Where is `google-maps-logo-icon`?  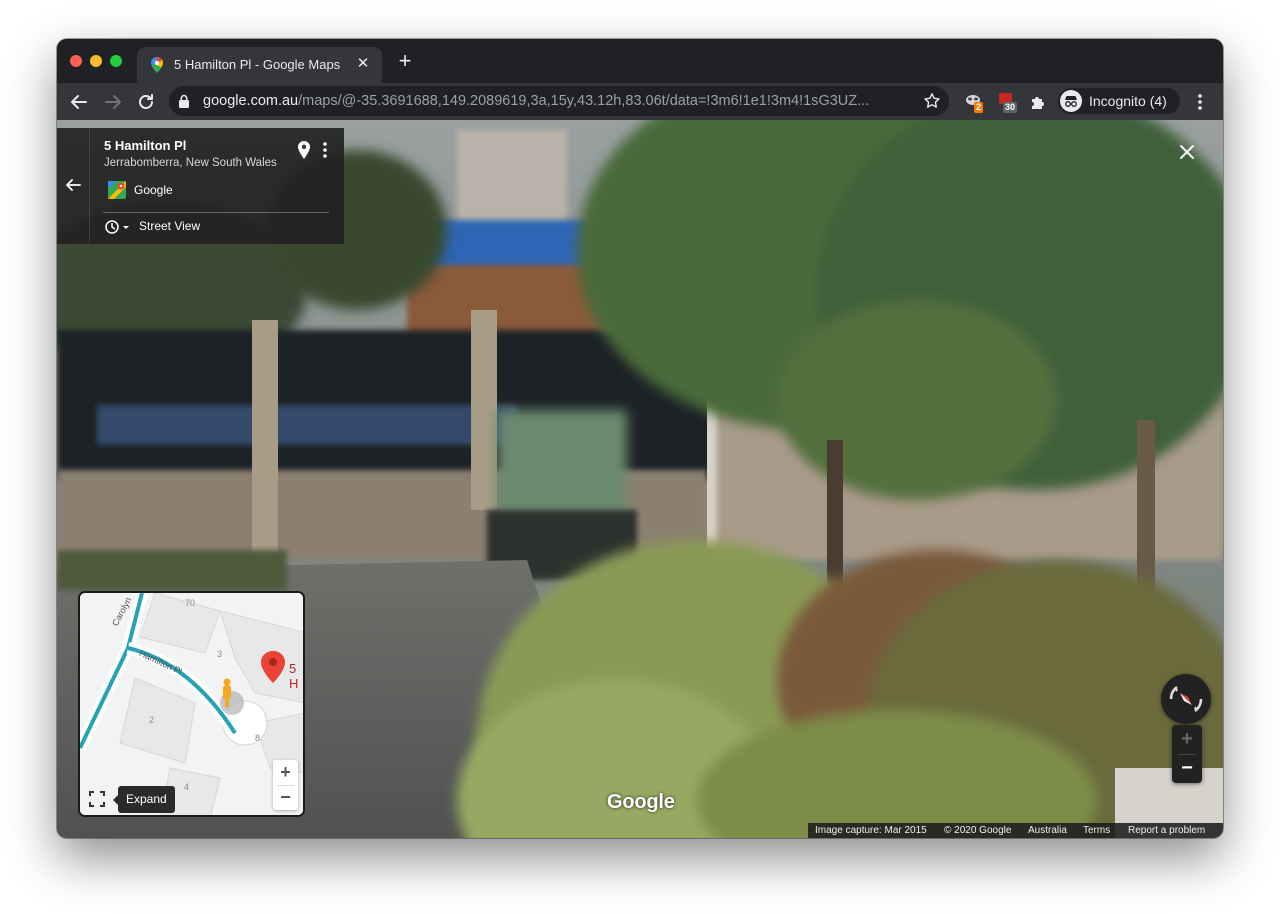 google-maps-logo-icon is located at coordinates (117, 190).